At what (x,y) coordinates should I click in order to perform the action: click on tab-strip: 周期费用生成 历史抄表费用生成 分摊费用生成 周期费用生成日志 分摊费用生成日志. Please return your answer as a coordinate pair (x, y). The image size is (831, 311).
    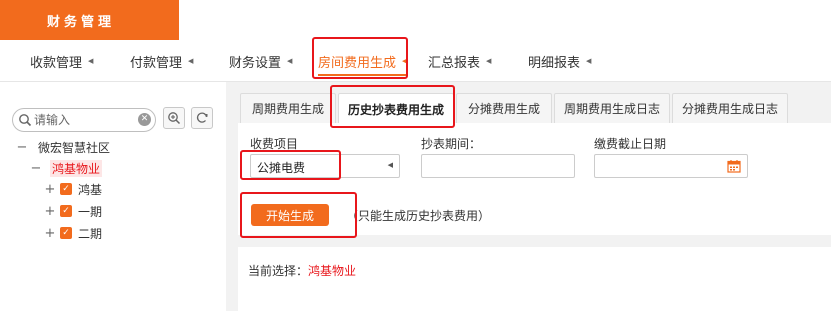
    Looking at the image, I should click on (534, 108).